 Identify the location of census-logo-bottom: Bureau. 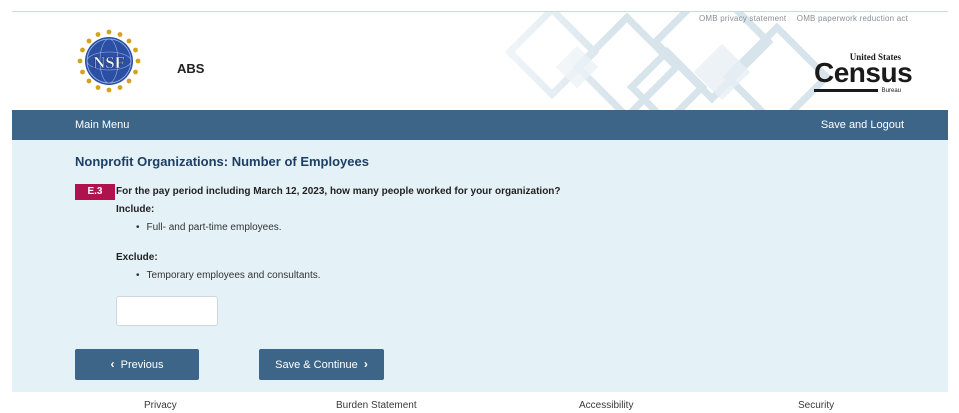
(891, 91).